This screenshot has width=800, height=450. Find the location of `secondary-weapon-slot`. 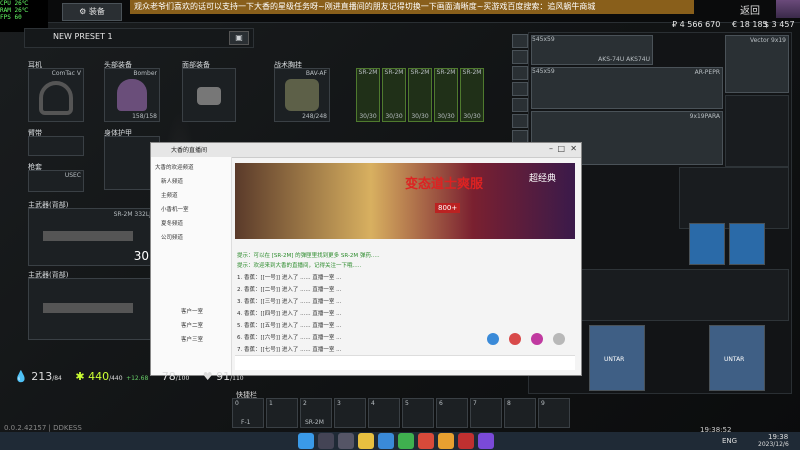

secondary-weapon-slot is located at coordinates (91, 309).